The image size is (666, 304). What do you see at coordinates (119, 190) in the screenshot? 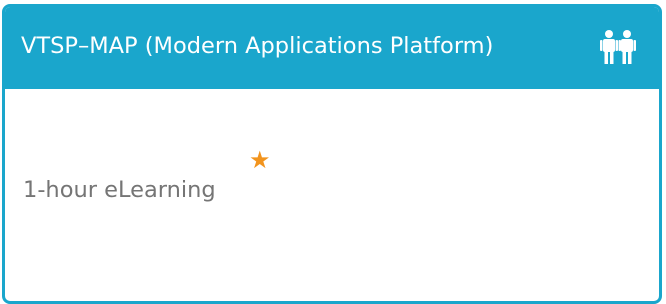
I see `course-format-label: 1-hour eLearning` at bounding box center [119, 190].